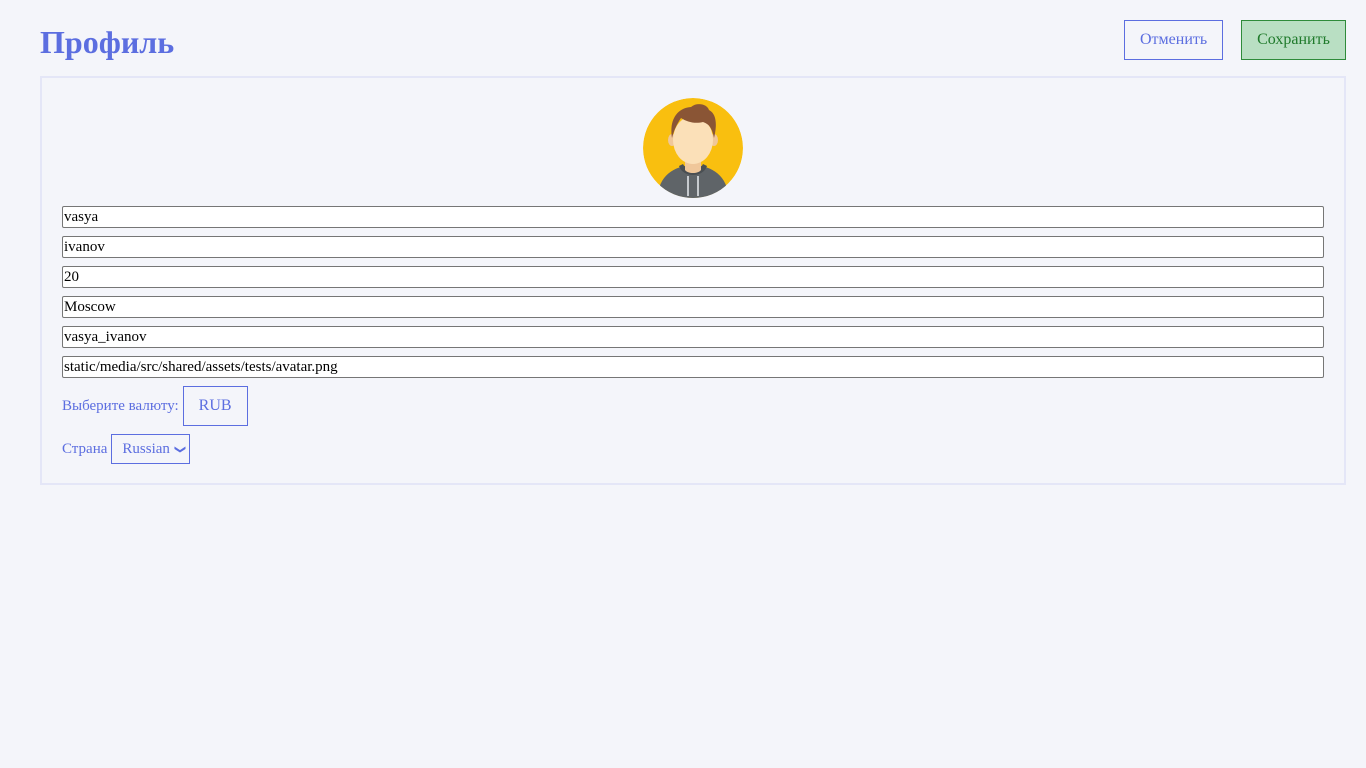 Image resolution: width=1366 pixels, height=768 pixels. What do you see at coordinates (215, 406) in the screenshot?
I see `currency-select-button: RUB` at bounding box center [215, 406].